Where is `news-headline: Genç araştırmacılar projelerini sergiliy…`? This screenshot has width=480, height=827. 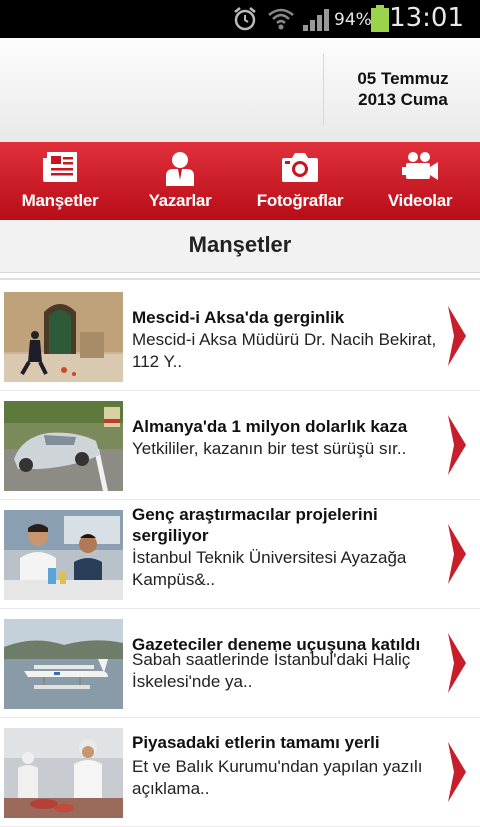 news-headline: Genç araştırmacılar projelerini sergiliy… is located at coordinates (255, 525).